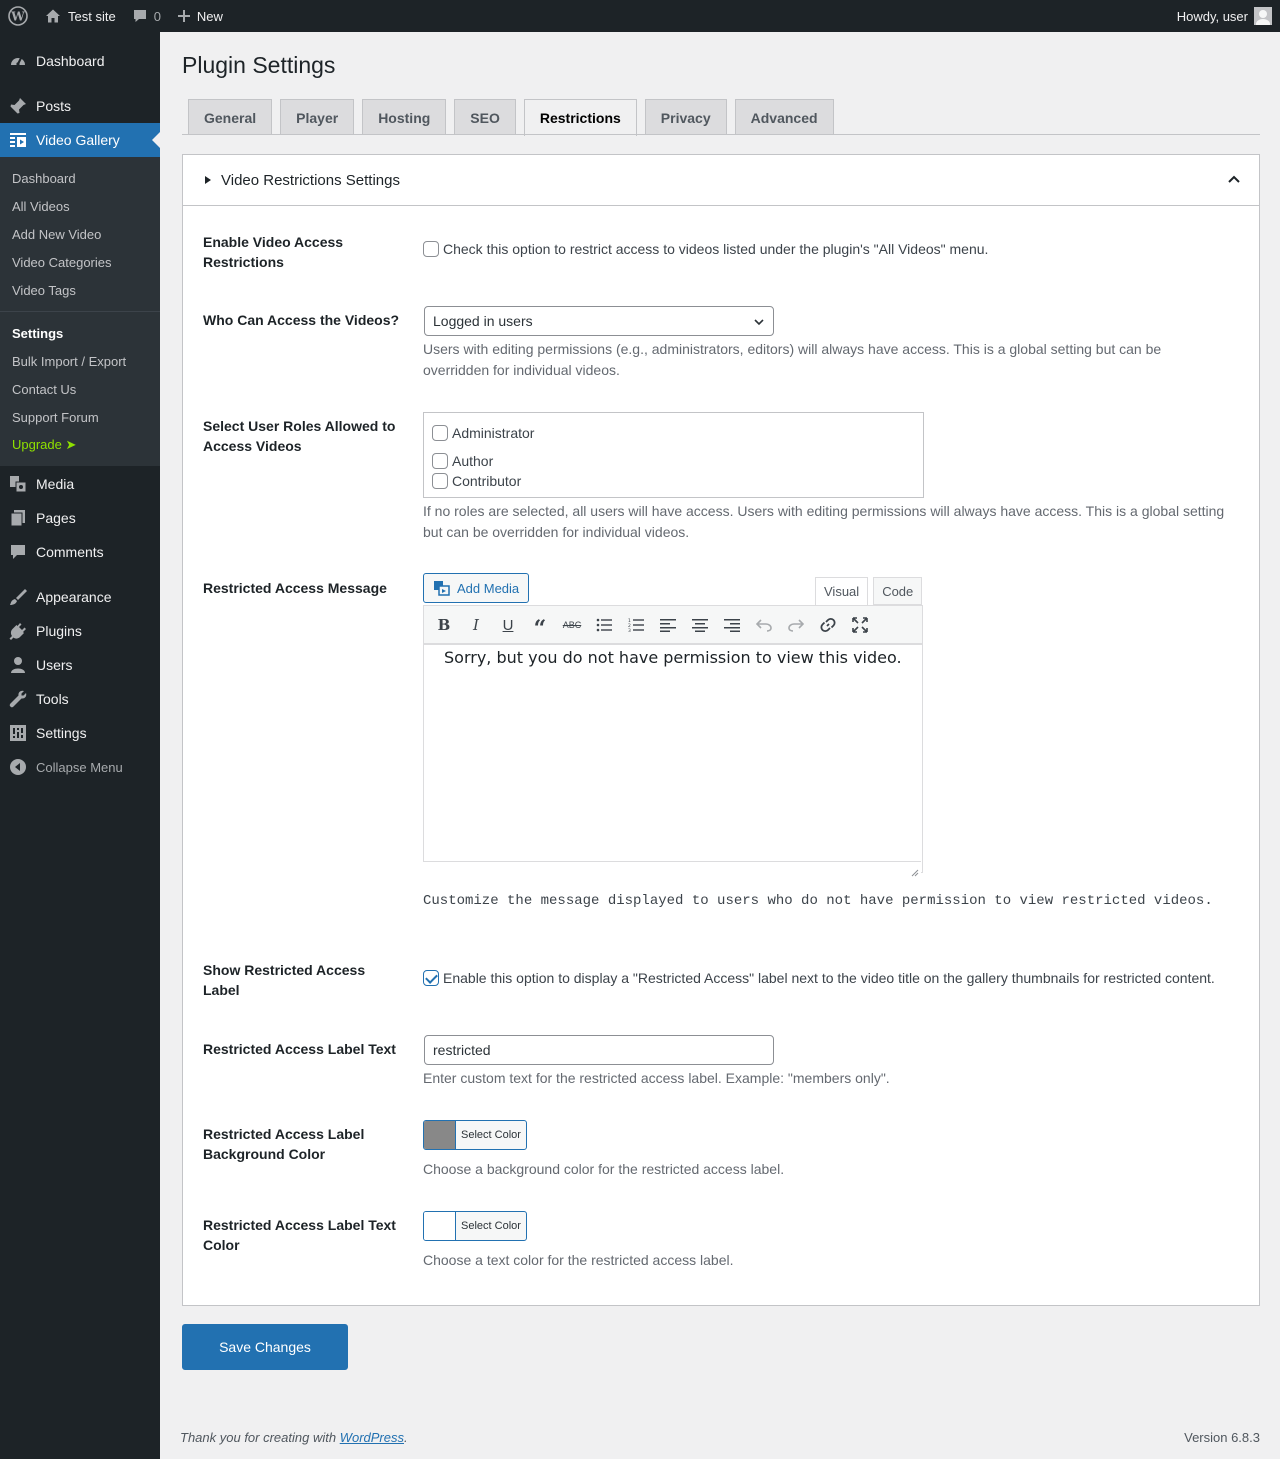 The height and width of the screenshot is (1459, 1280). Describe the element at coordinates (80, 518) in the screenshot. I see `menu-pages: Pages` at that location.